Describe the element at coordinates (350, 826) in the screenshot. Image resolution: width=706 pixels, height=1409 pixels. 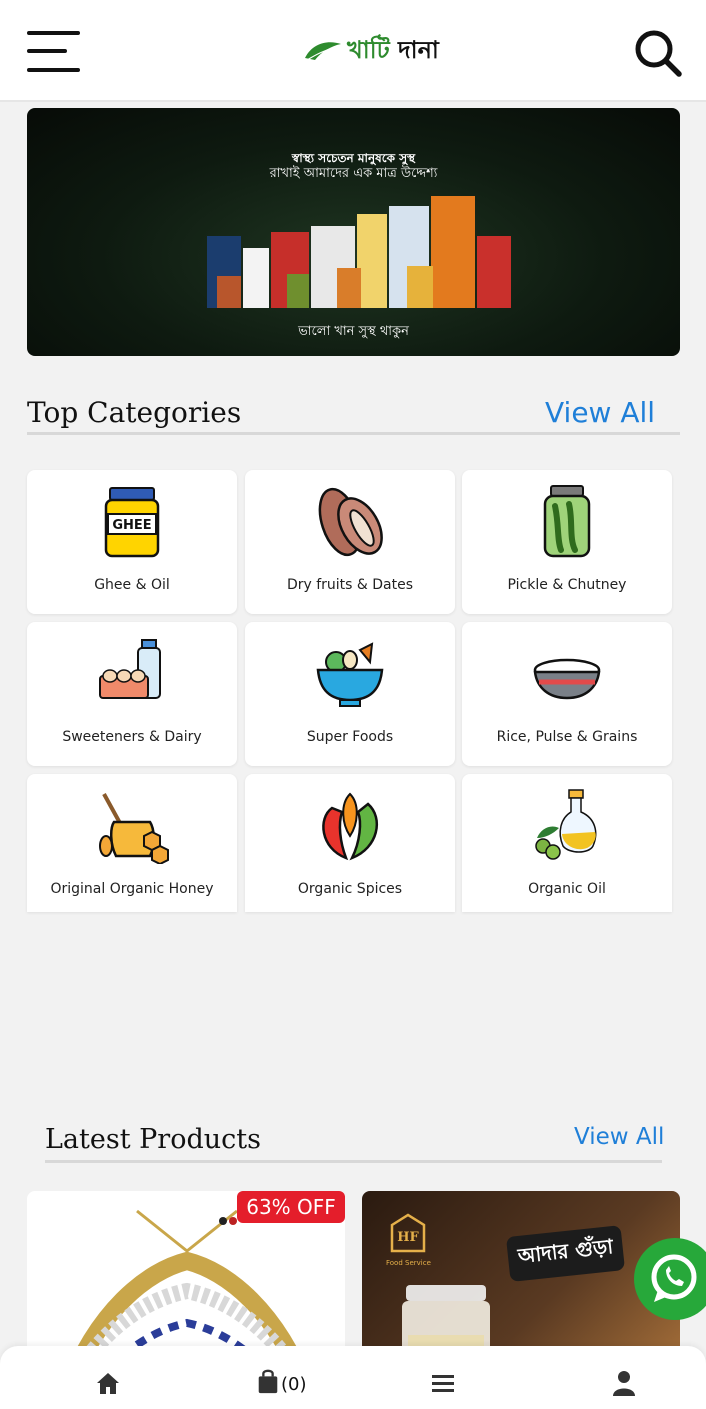
I see `chili-icon` at that location.